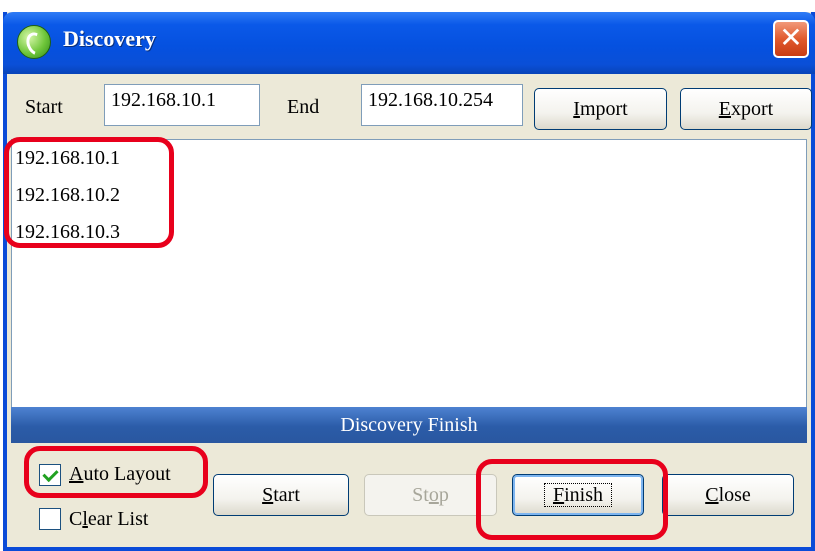 The width and height of the screenshot is (815, 551). What do you see at coordinates (303, 107) in the screenshot?
I see `end-ip-label: End` at bounding box center [303, 107].